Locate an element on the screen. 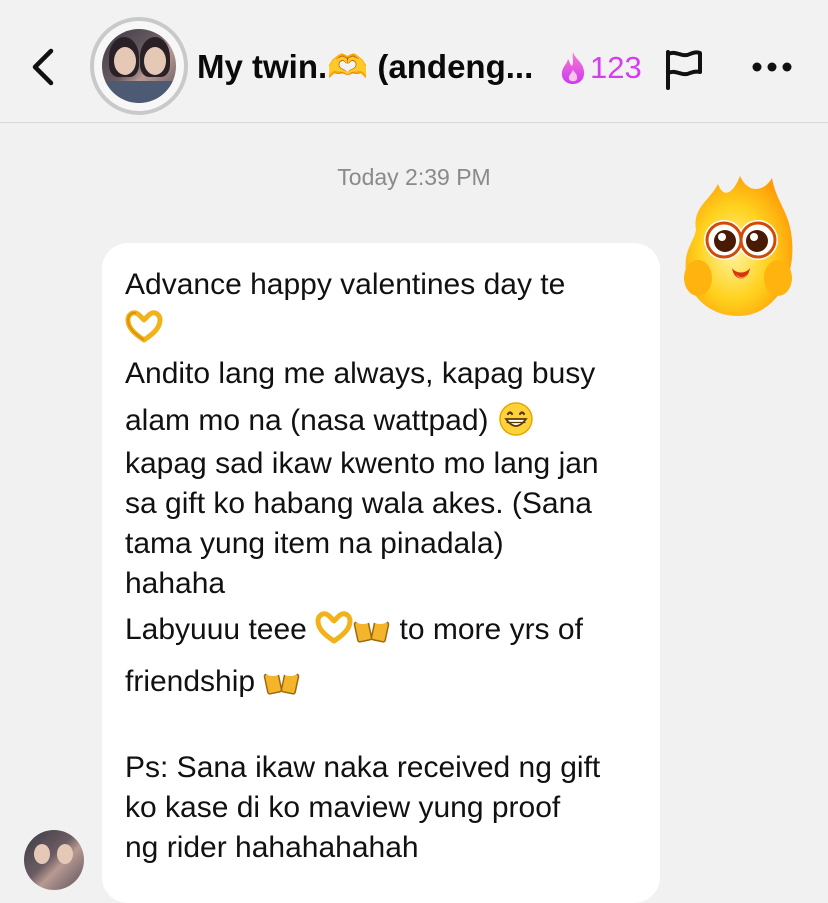 The height and width of the screenshot is (903, 828). streak-count: 123 is located at coordinates (616, 67).